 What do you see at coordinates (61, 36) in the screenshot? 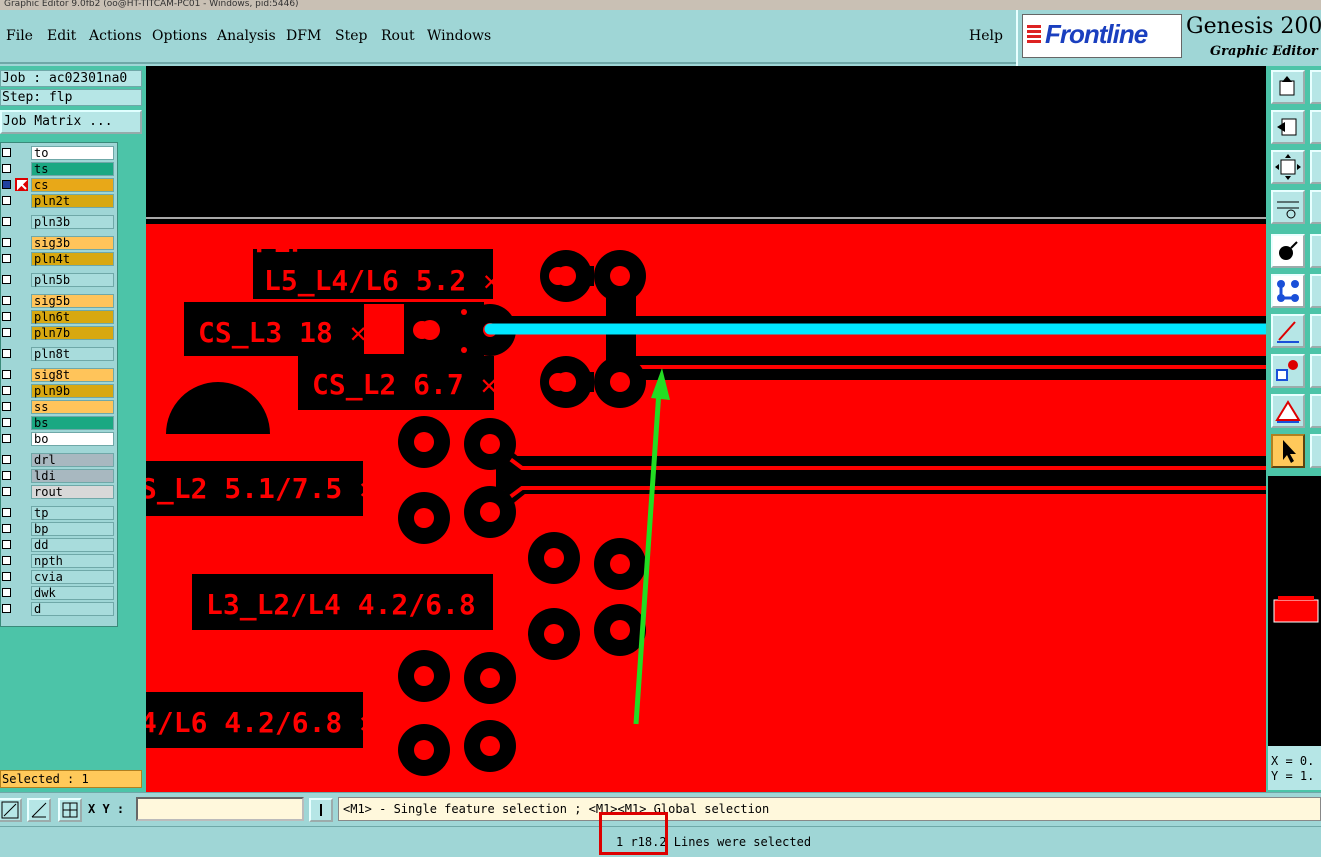
I see `menu-edit: Edit` at bounding box center [61, 36].